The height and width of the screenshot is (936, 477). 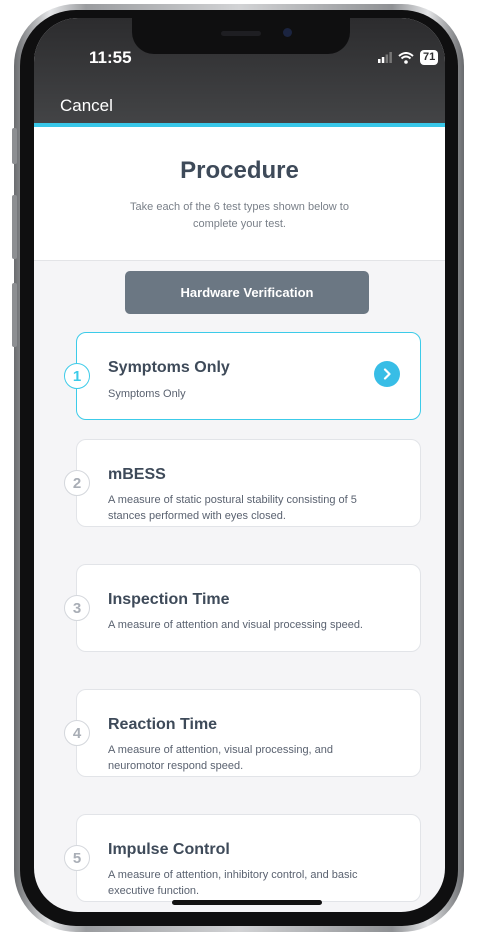 What do you see at coordinates (14, 315) in the screenshot?
I see `side-button-volume-down` at bounding box center [14, 315].